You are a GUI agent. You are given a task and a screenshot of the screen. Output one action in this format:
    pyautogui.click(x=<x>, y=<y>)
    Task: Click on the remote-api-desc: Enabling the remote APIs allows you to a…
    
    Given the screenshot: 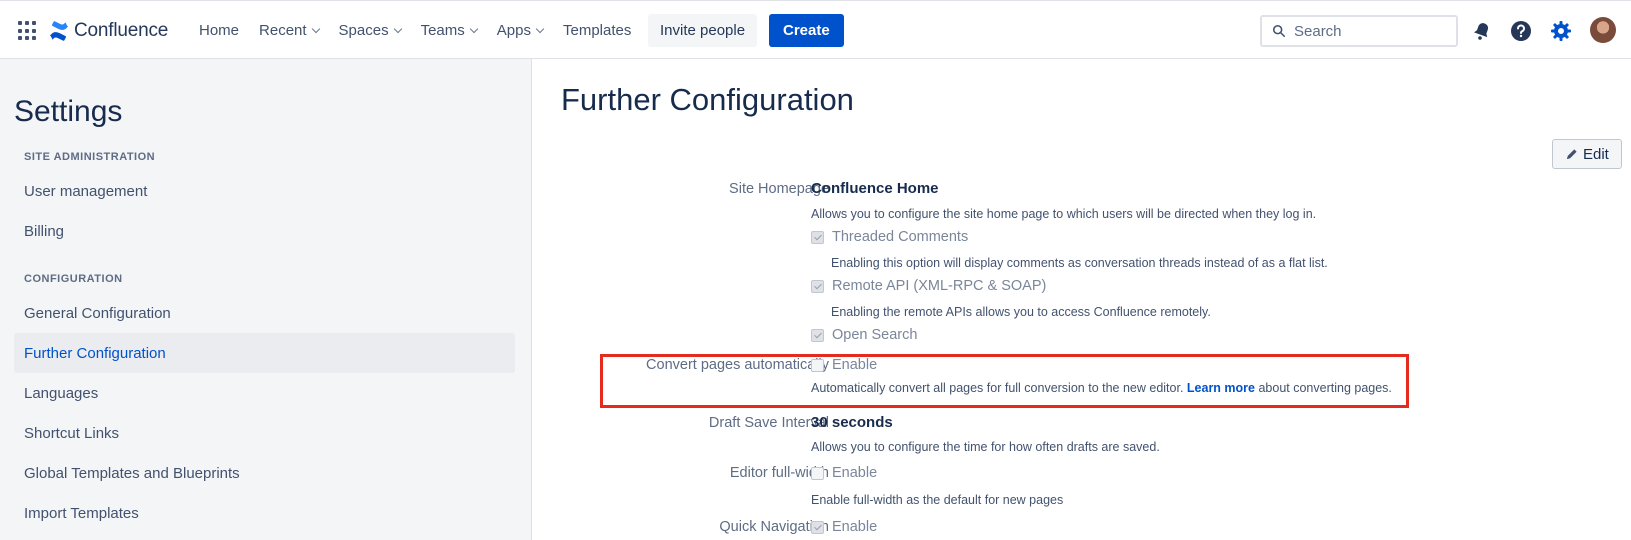 What is the action you would take?
    pyautogui.click(x=1021, y=312)
    